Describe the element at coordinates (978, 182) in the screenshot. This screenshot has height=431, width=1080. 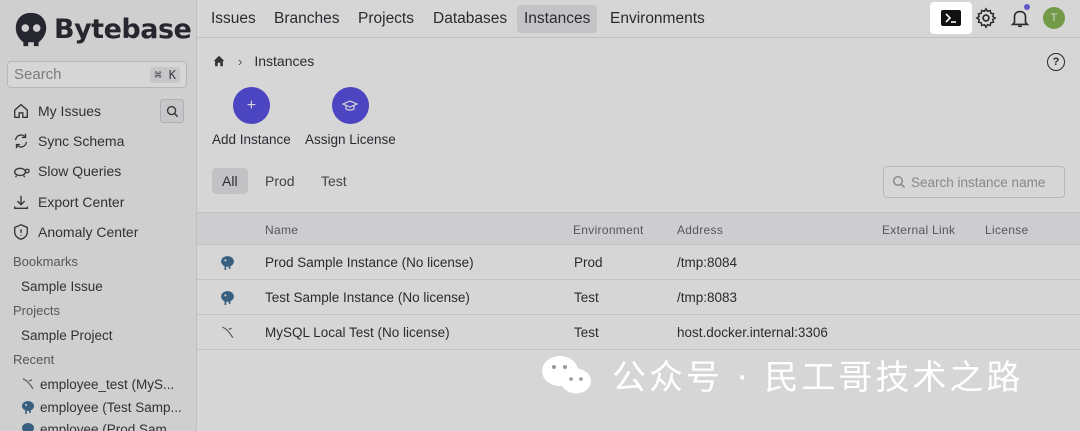
I see `instance-search-placeholder: Search instance name` at that location.